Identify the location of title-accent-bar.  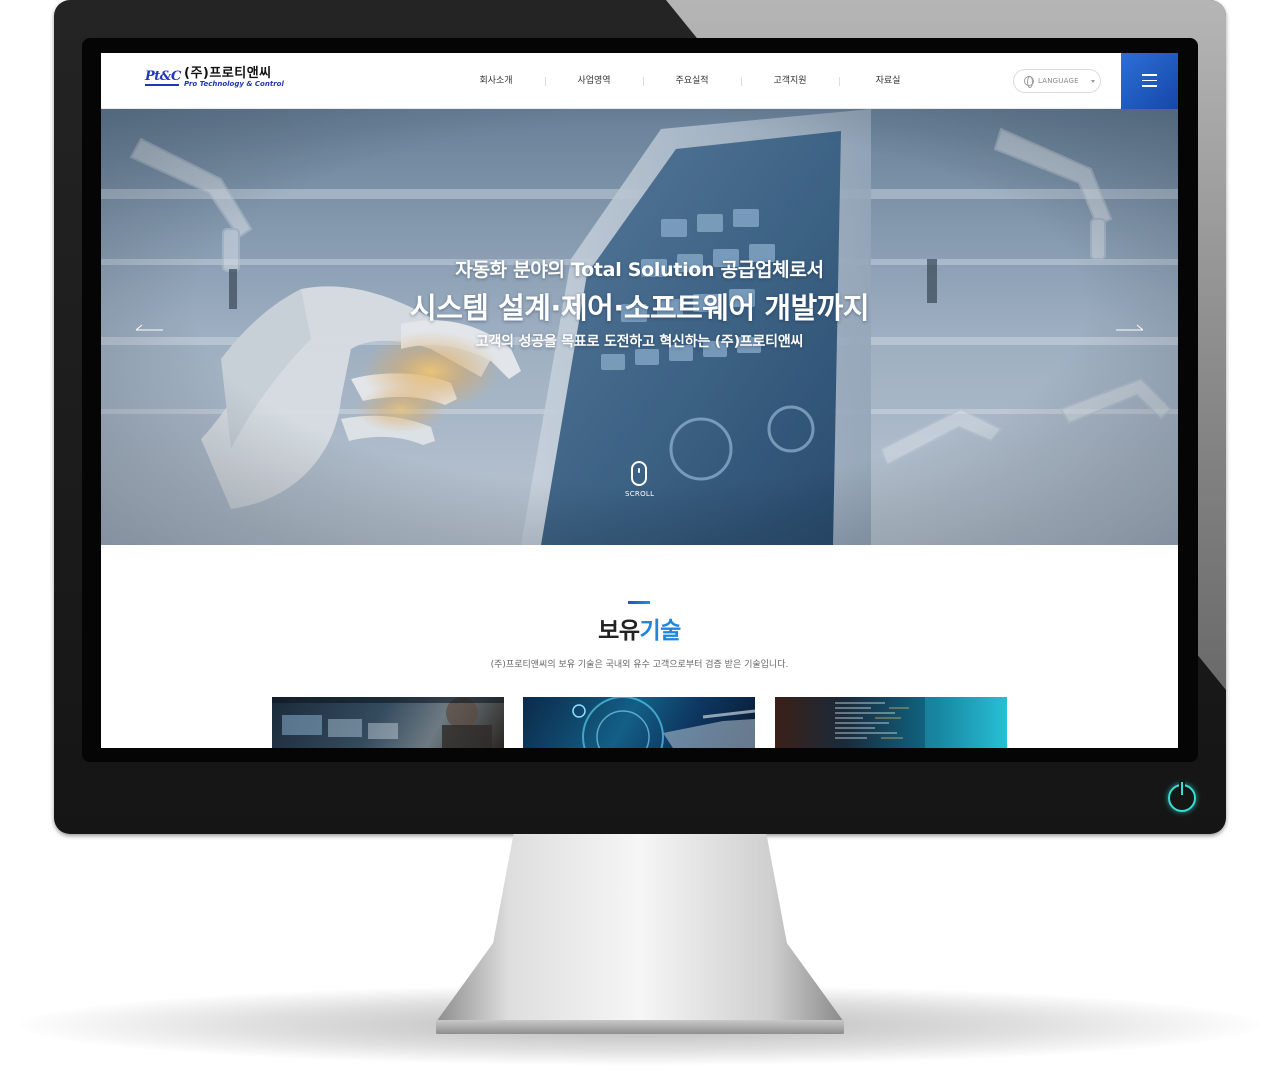
(639, 602).